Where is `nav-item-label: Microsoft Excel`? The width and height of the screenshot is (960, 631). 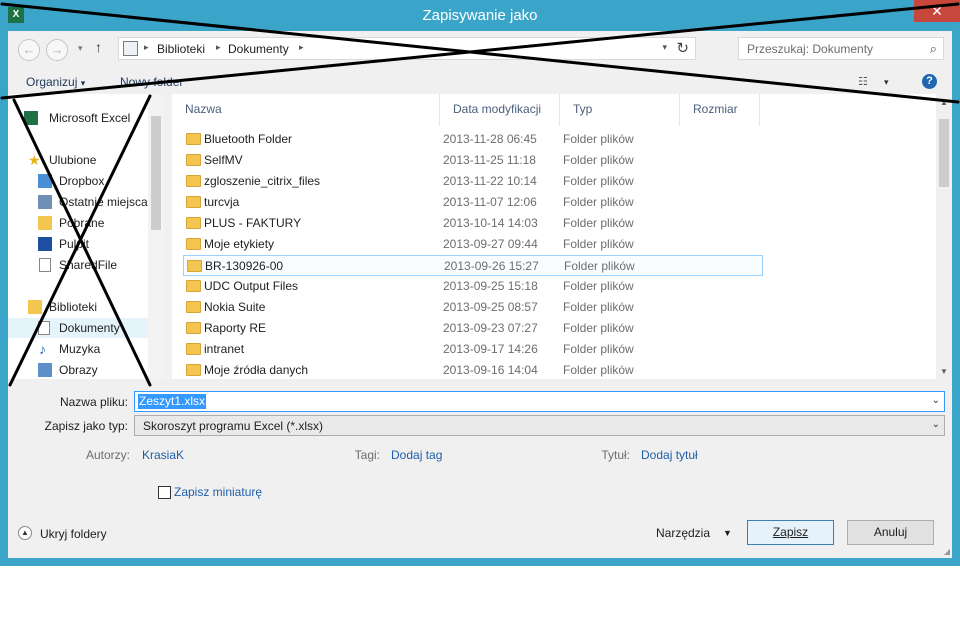
nav-item-label: Microsoft Excel is located at coordinates (90, 118).